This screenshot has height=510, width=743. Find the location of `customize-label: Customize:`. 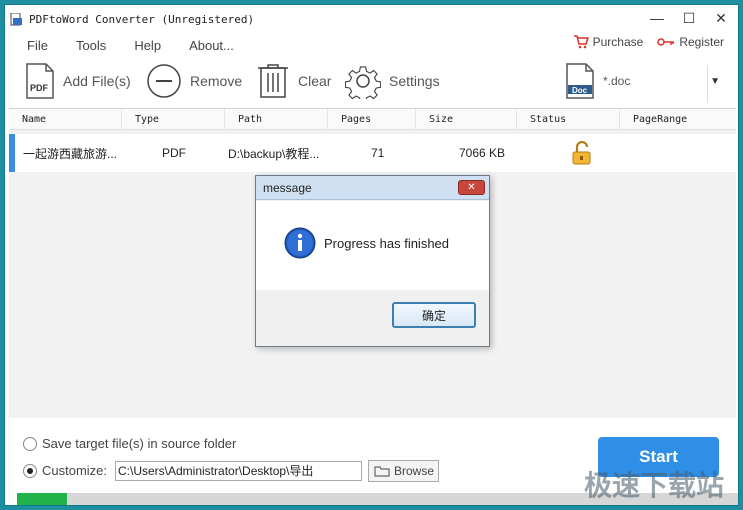

customize-label: Customize: is located at coordinates (75, 470).